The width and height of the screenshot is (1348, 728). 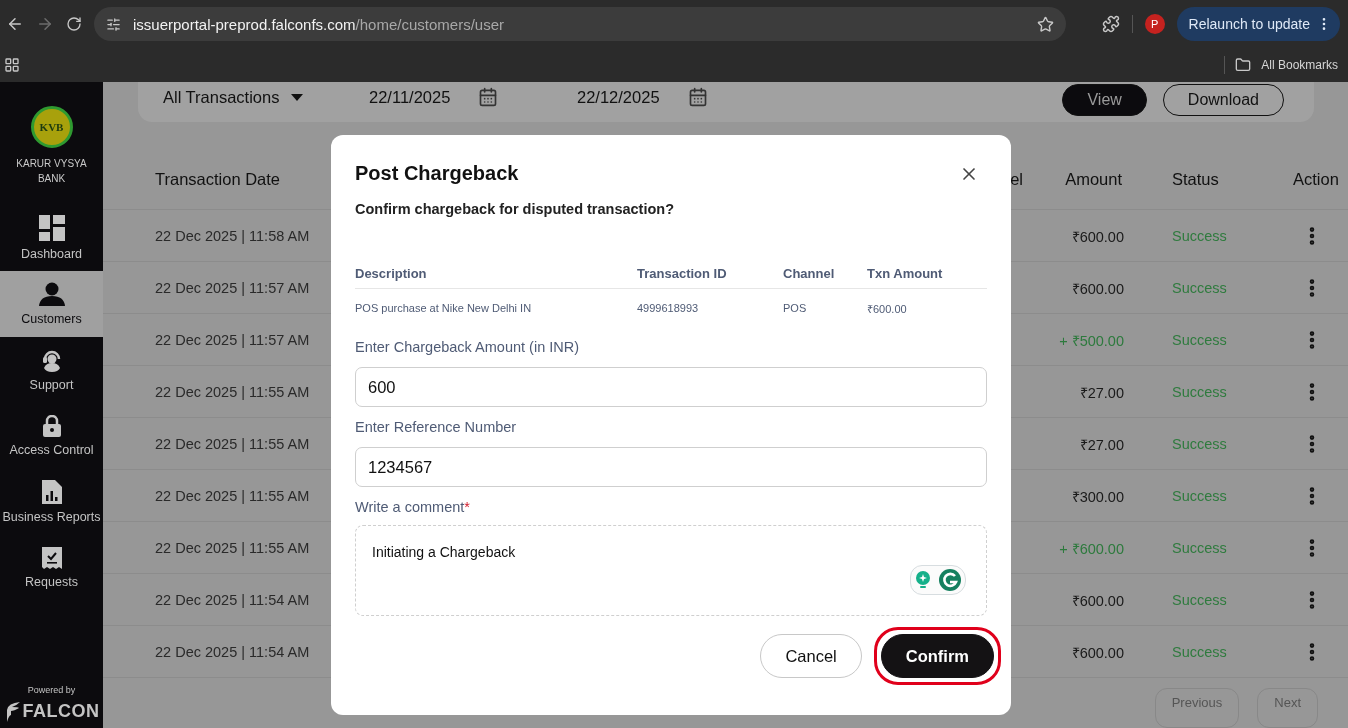 I want to click on folder-icon, so click(x=1243, y=65).